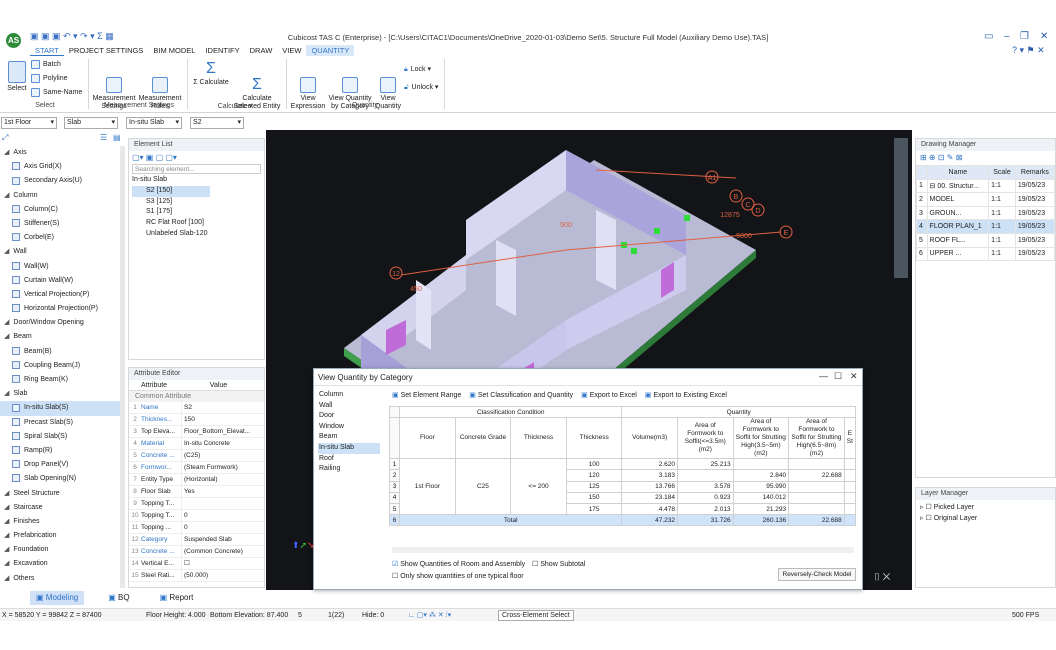 The height and width of the screenshot is (650, 1056). I want to click on tree-item: ◢ Prefabrication, so click(62, 536).